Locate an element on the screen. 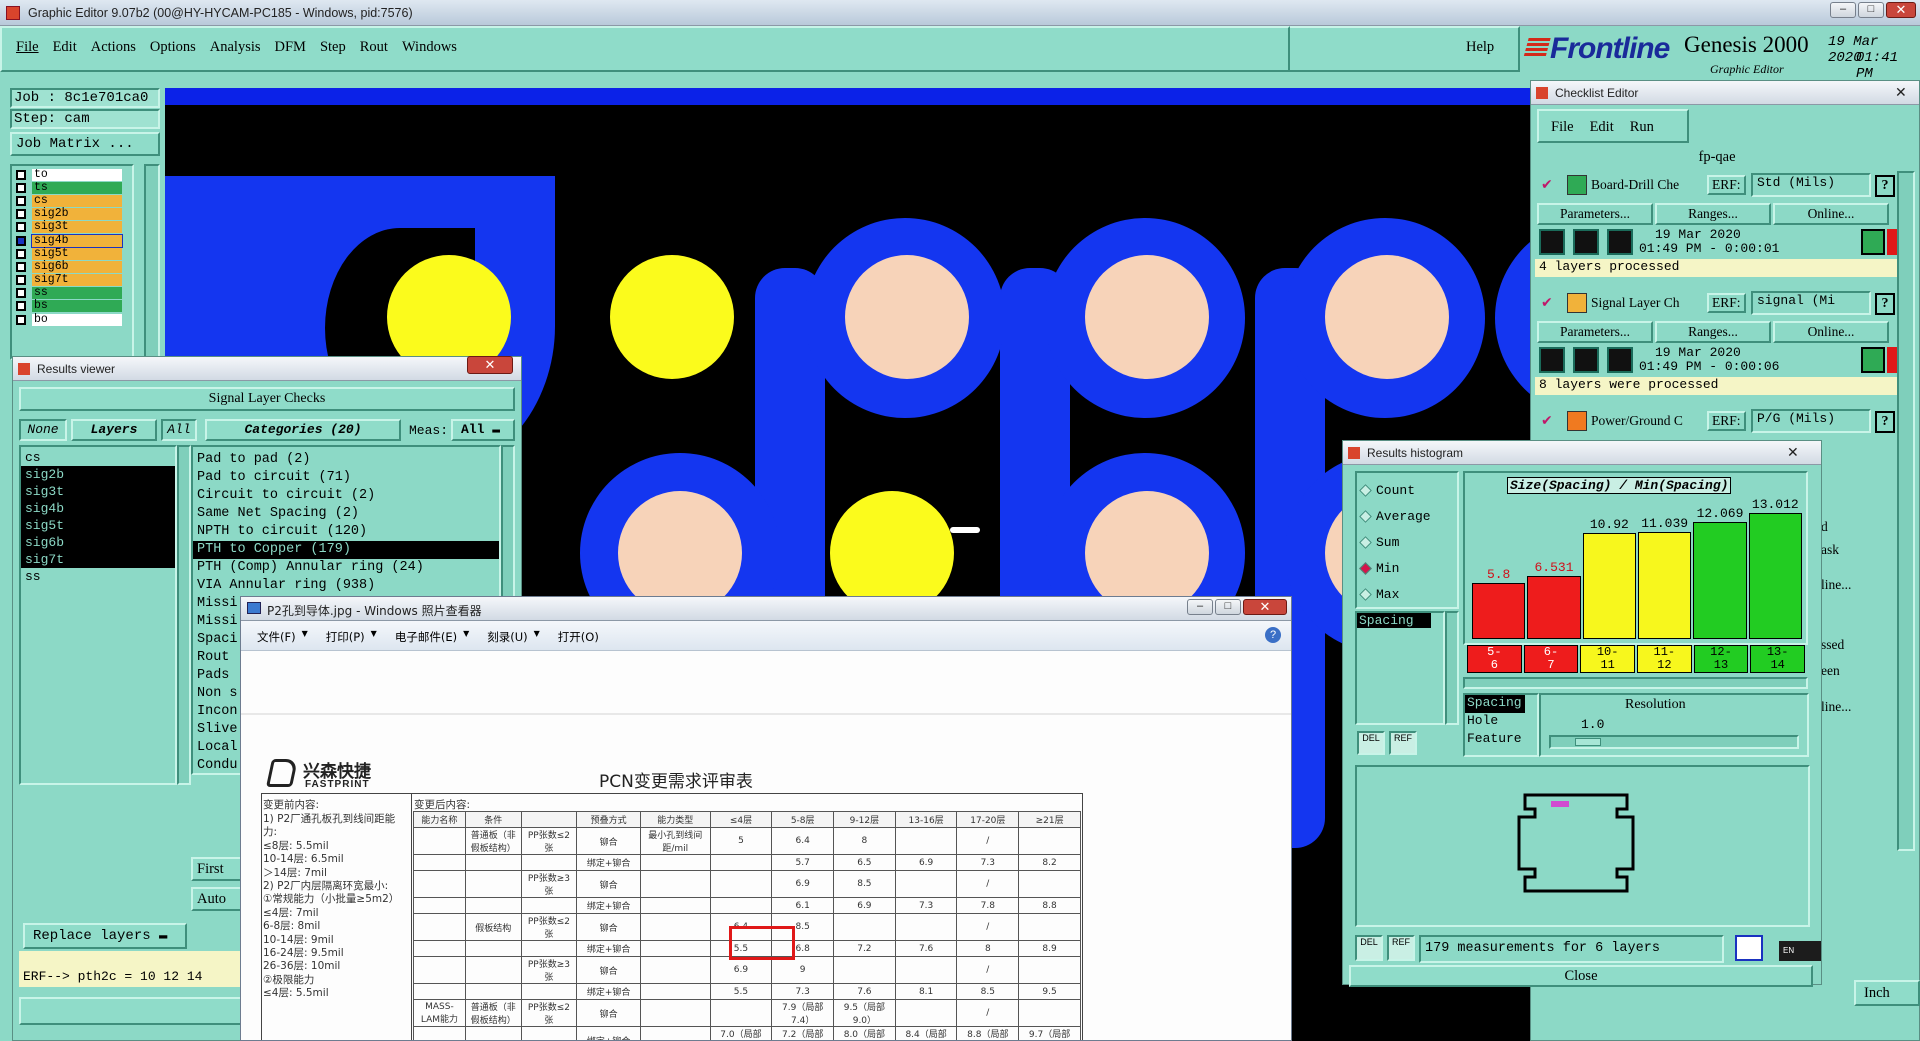  checklist-scrollbar is located at coordinates (1906, 511).